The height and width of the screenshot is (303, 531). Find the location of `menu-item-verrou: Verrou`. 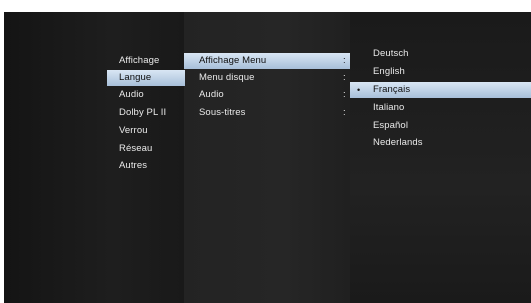

menu-item-verrou: Verrou is located at coordinates (146, 131).